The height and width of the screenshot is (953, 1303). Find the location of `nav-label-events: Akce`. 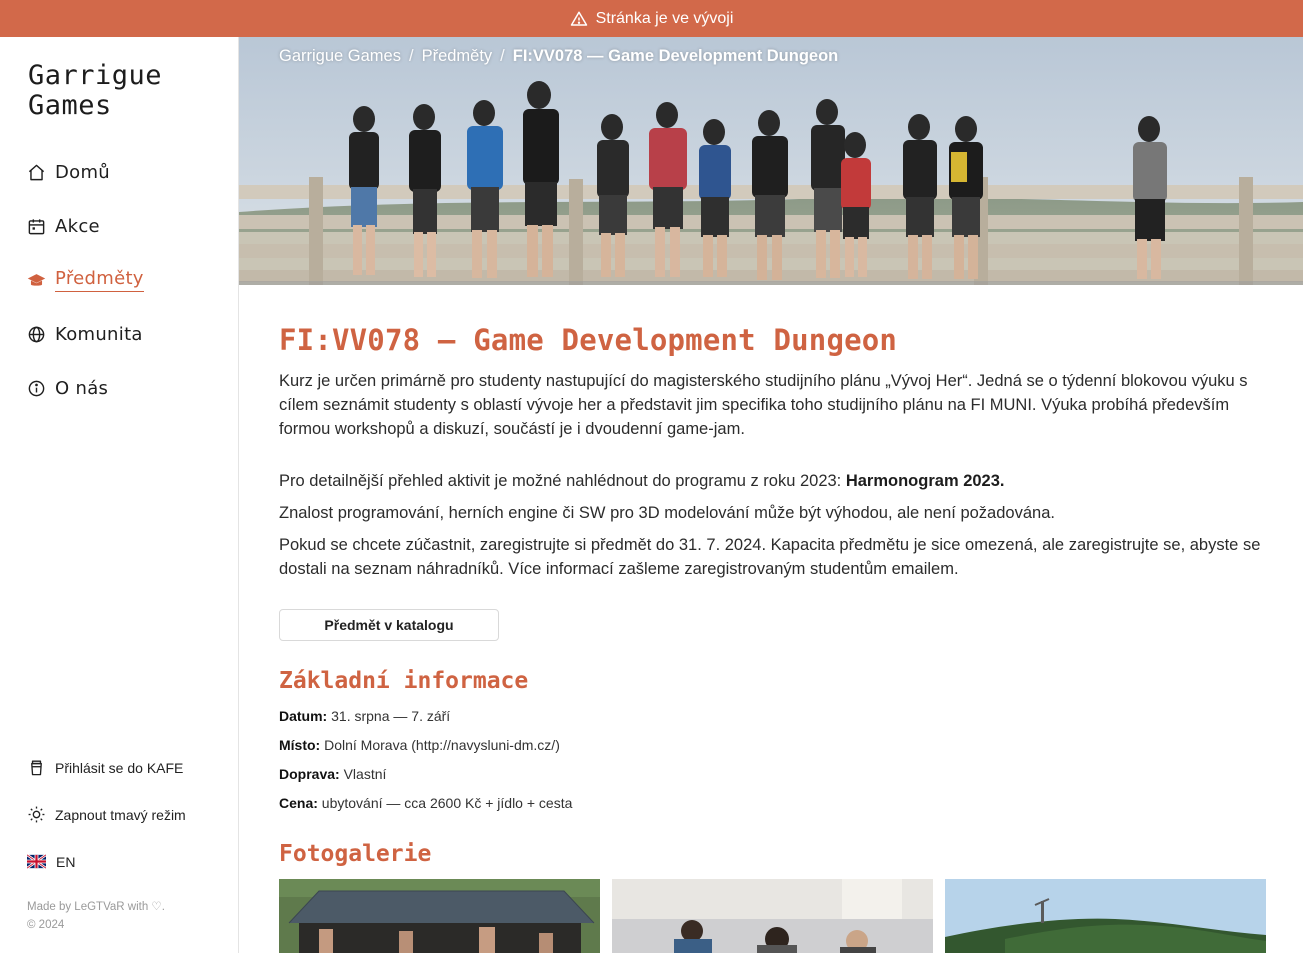

nav-label-events: Akce is located at coordinates (77, 226).